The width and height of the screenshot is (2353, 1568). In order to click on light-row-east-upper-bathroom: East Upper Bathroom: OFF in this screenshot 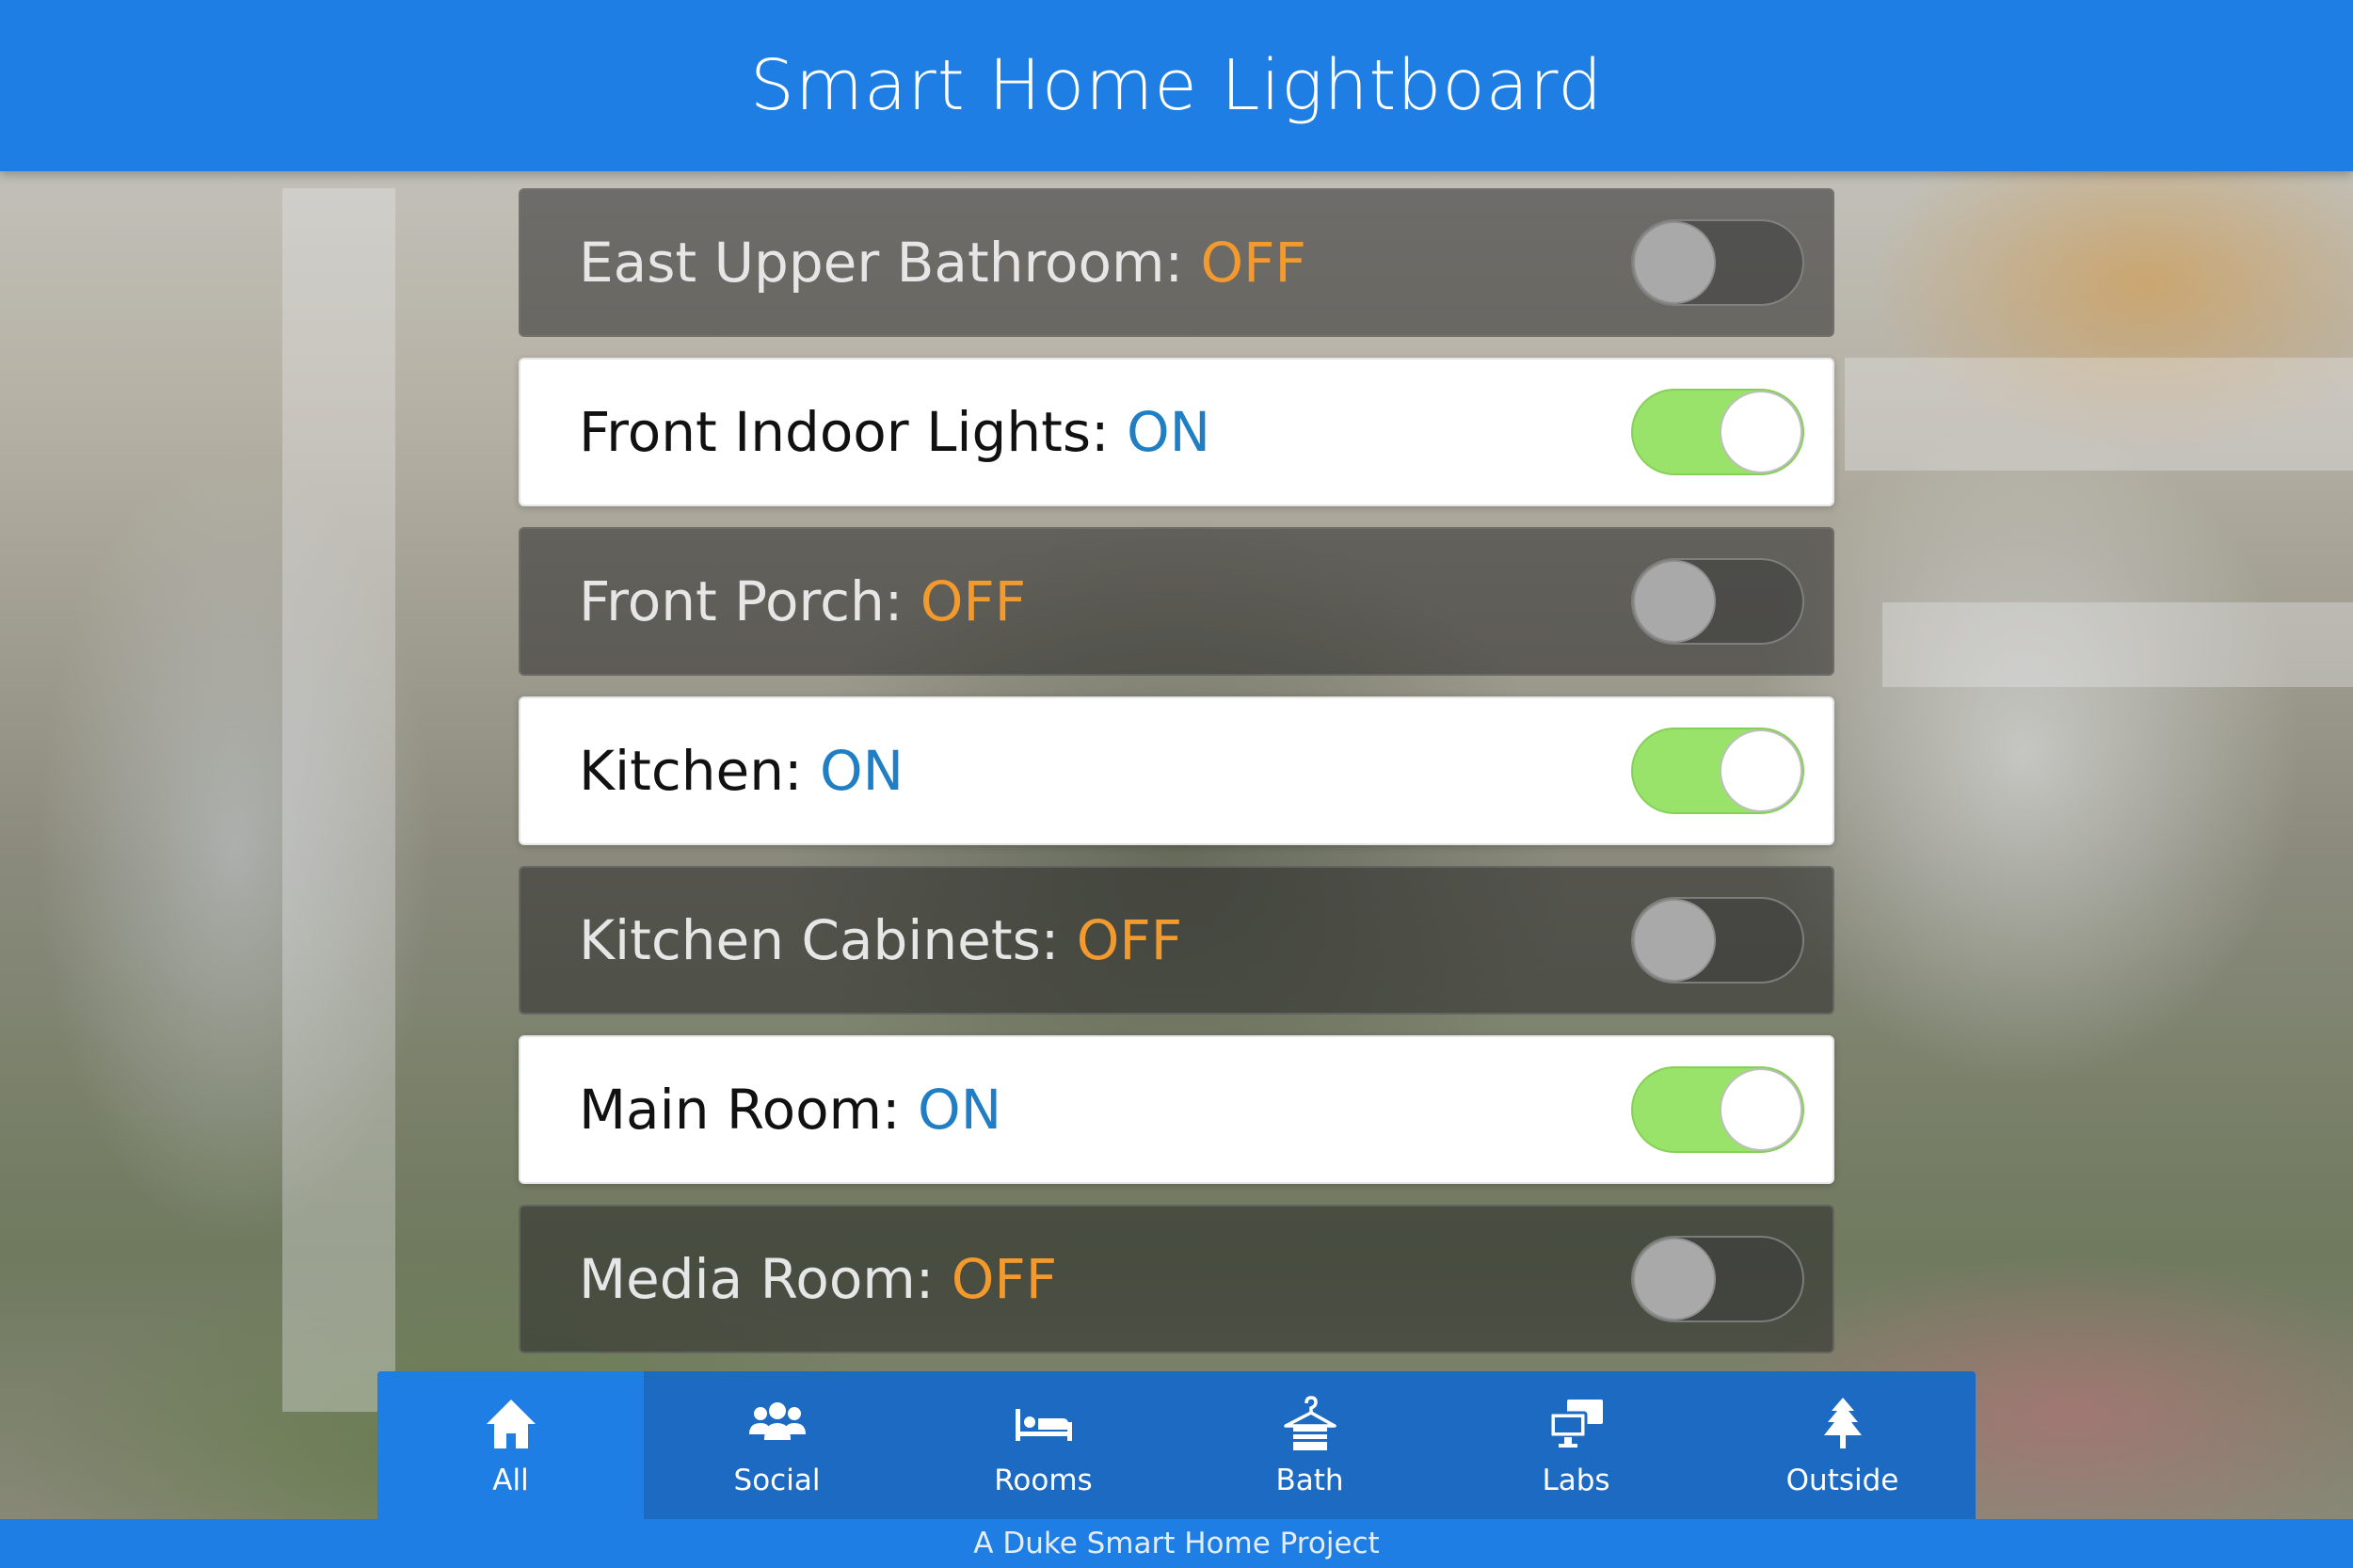, I will do `click(1176, 262)`.